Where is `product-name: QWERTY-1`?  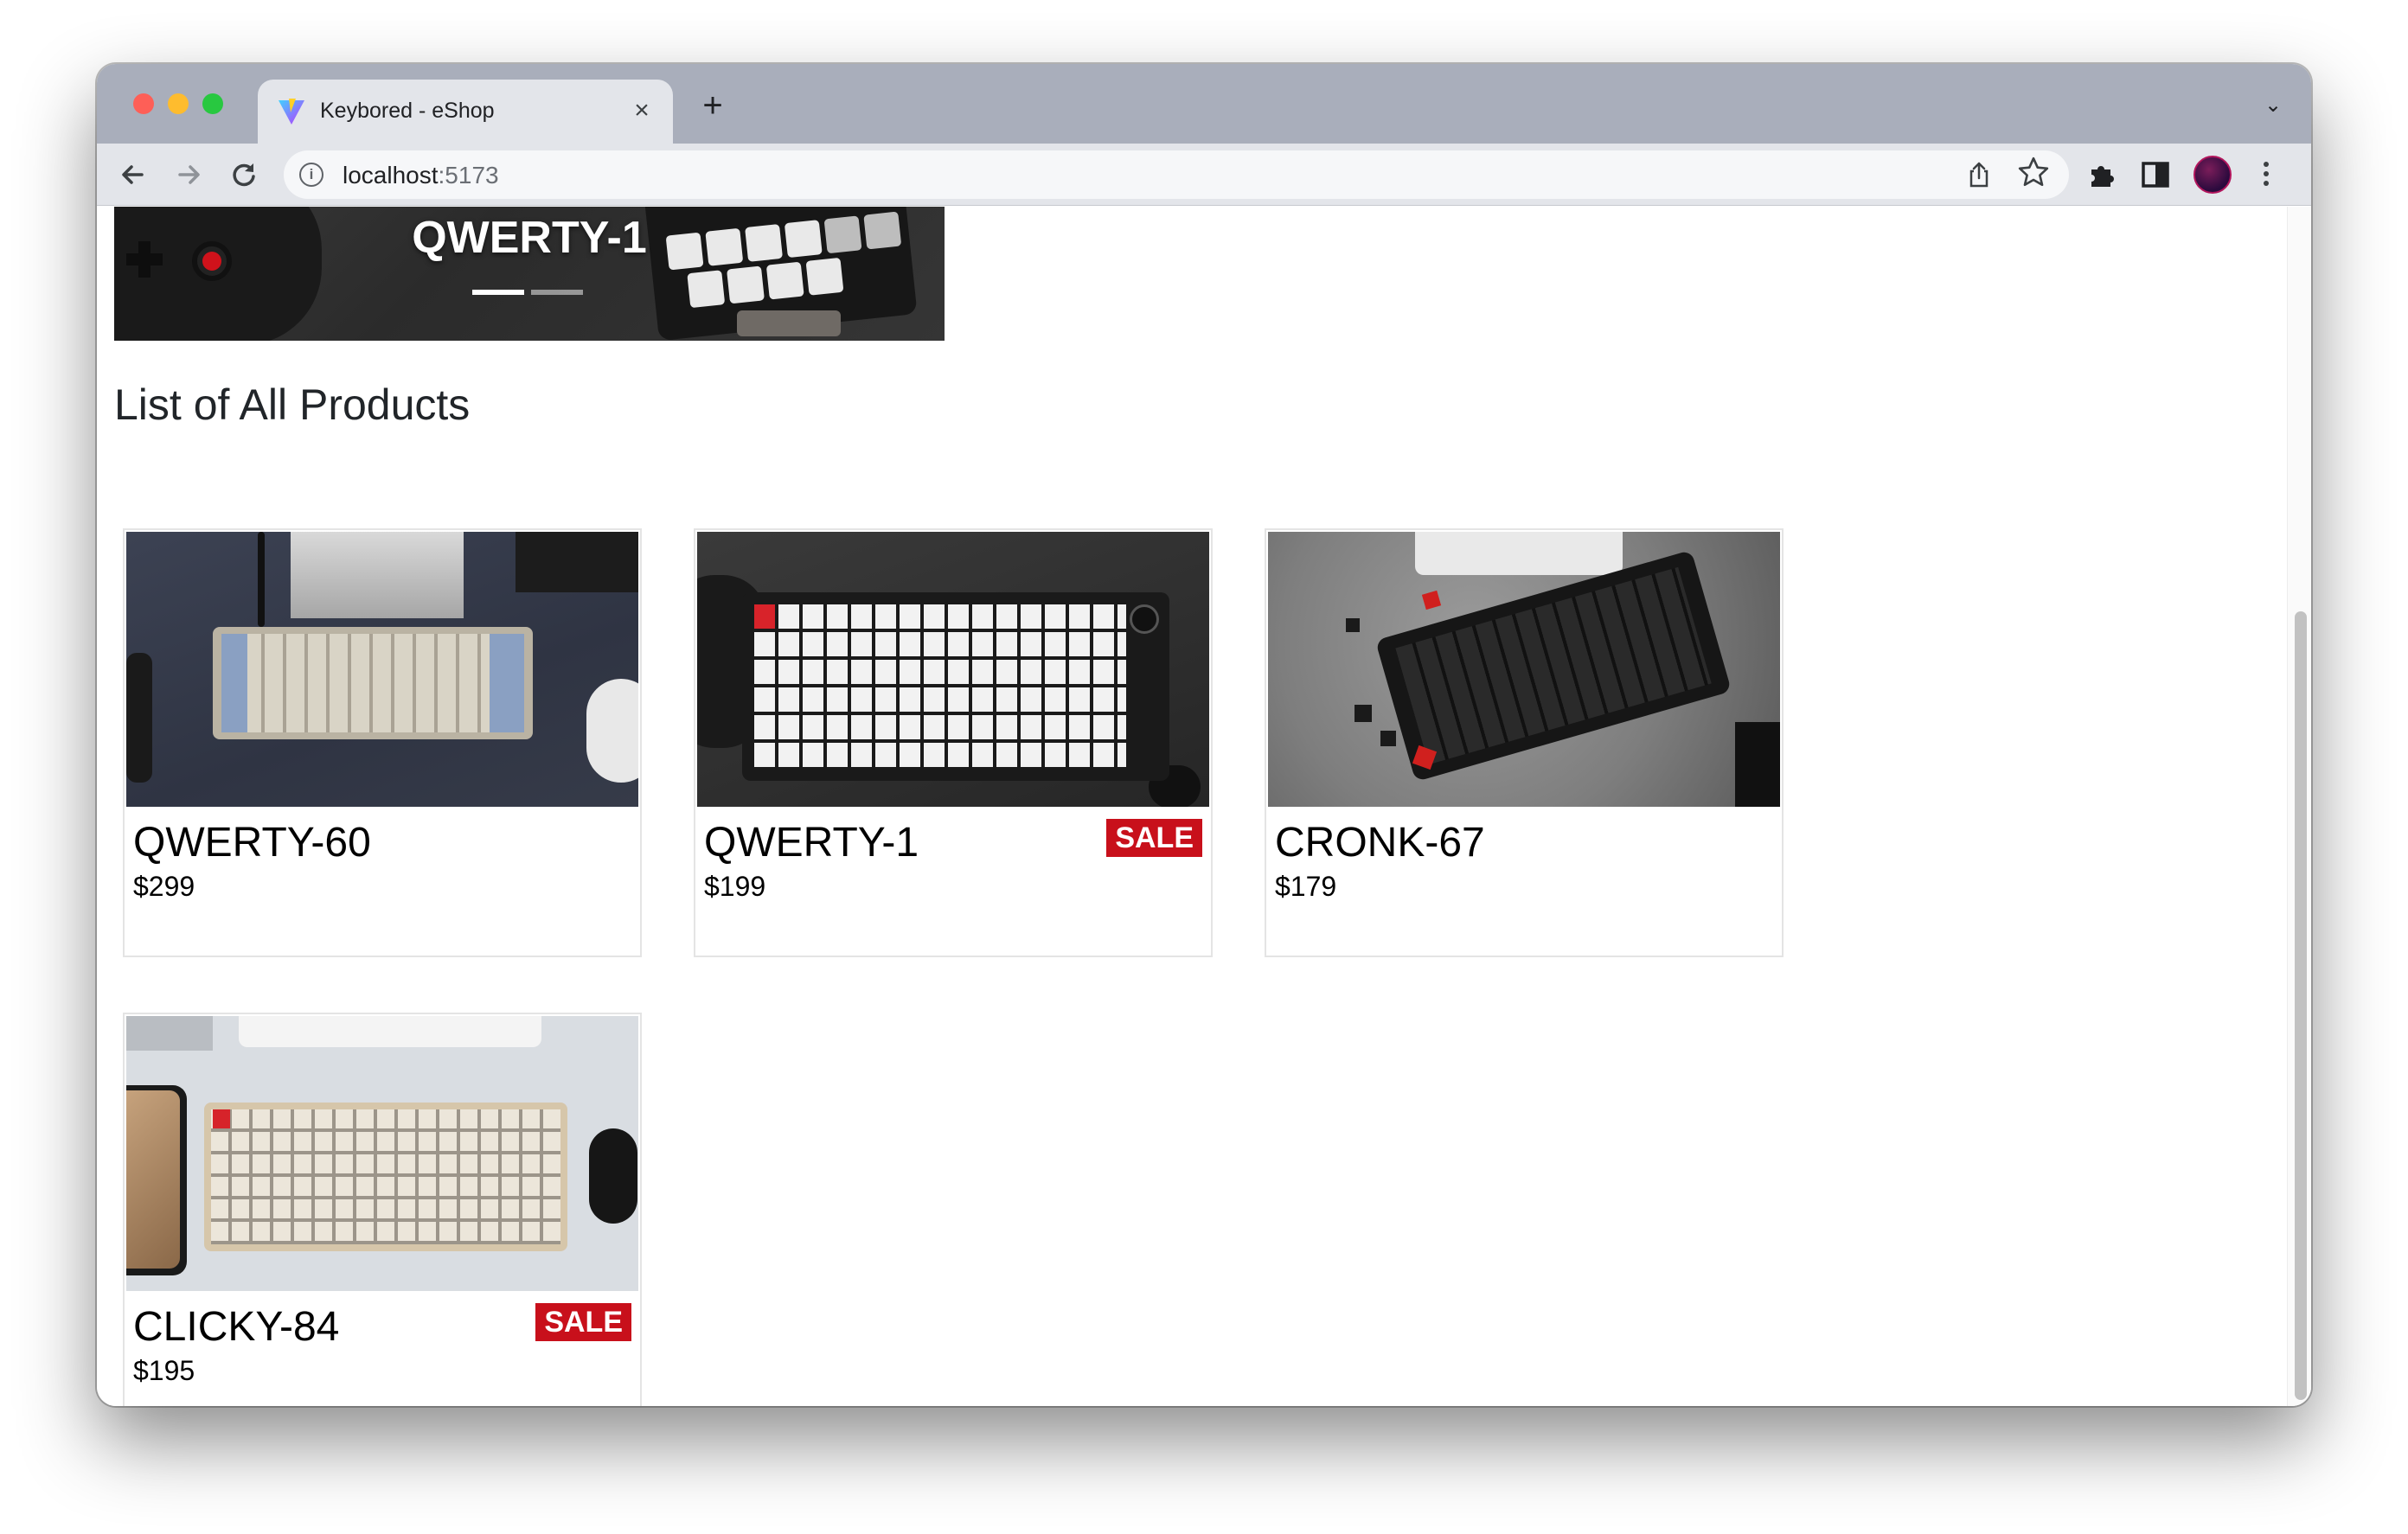 product-name: QWERTY-1 is located at coordinates (811, 842).